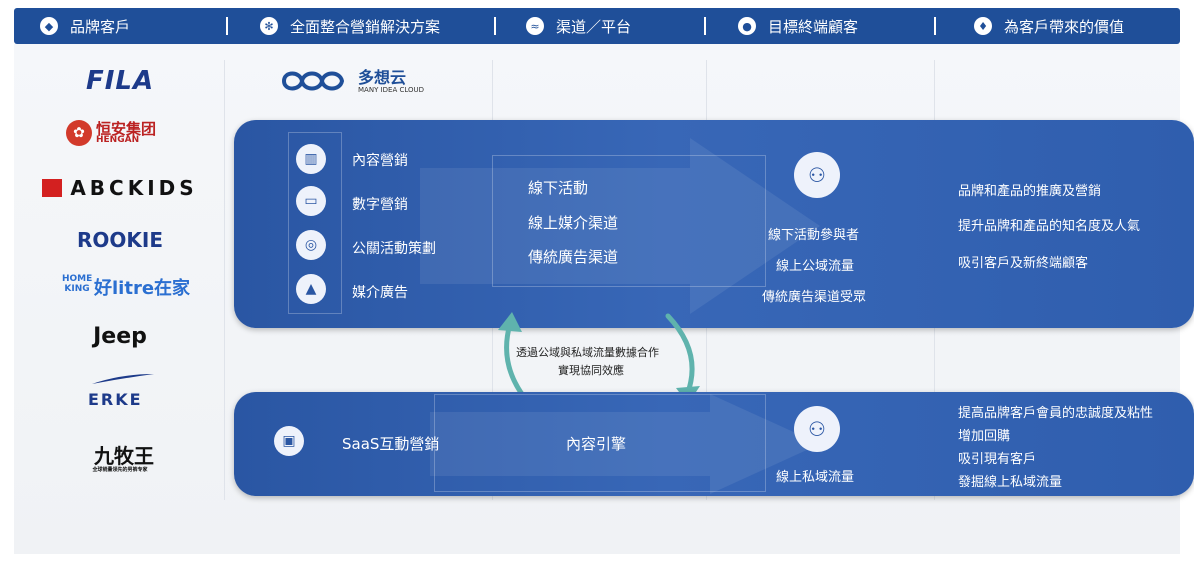 Image resolution: width=1194 pixels, height=562 pixels. Describe the element at coordinates (380, 293) in the screenshot. I see `service-media-ads: 媒介廣告` at that location.